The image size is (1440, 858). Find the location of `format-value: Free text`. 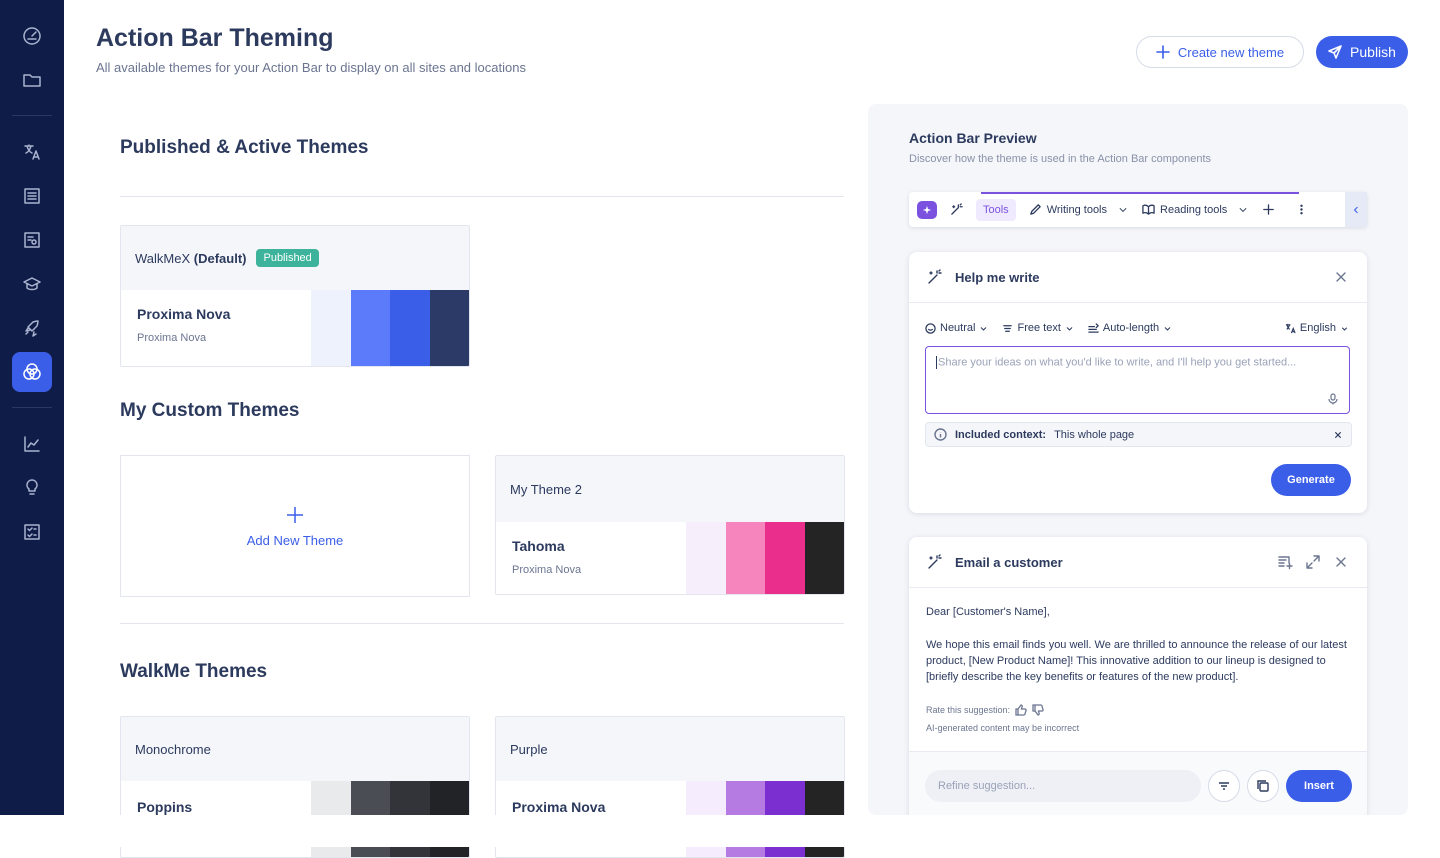

format-value: Free text is located at coordinates (1039, 328).